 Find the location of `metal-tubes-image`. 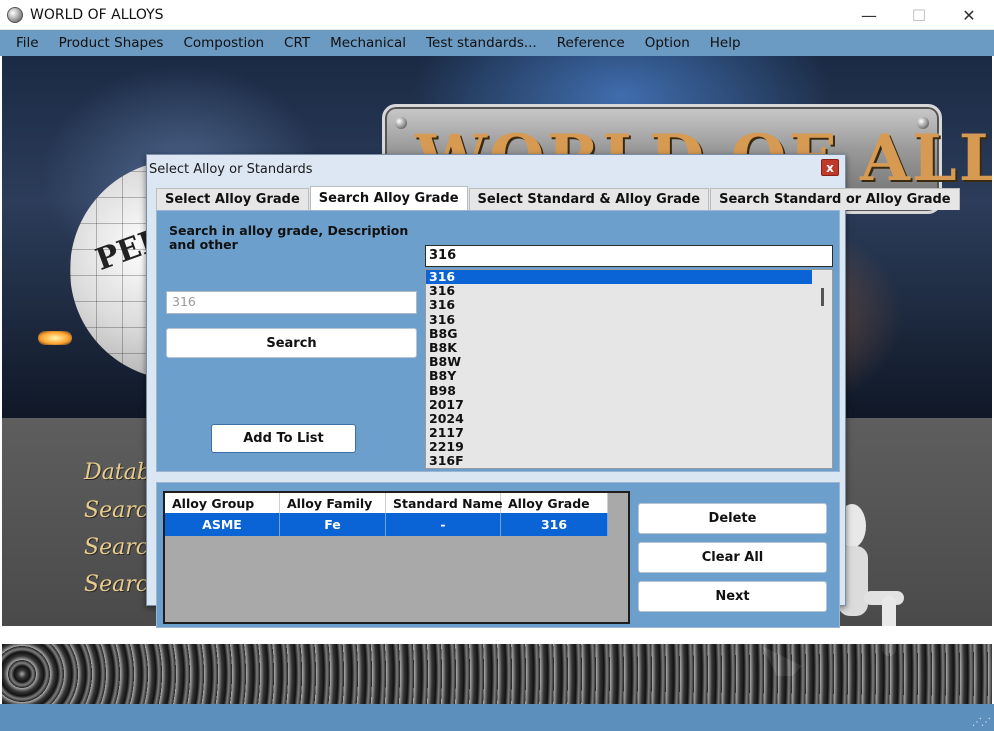

metal-tubes-image is located at coordinates (497, 674).